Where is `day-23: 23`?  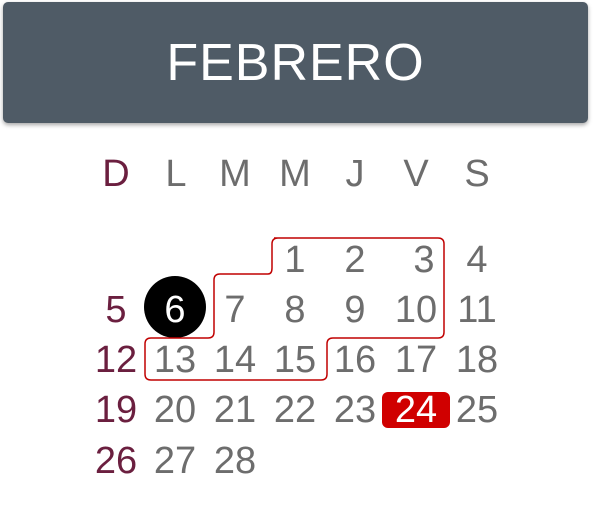 day-23: 23 is located at coordinates (355, 410).